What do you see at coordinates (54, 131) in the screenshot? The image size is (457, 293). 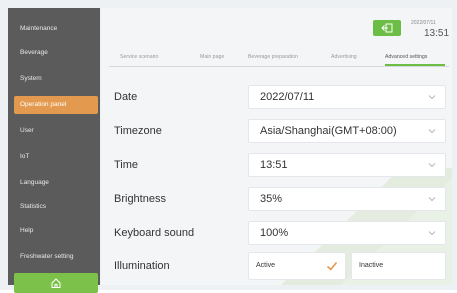 I see `sidebar-item-user: User` at bounding box center [54, 131].